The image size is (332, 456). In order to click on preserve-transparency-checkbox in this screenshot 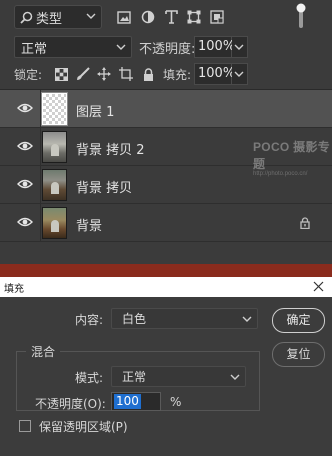, I will do `click(25, 426)`.